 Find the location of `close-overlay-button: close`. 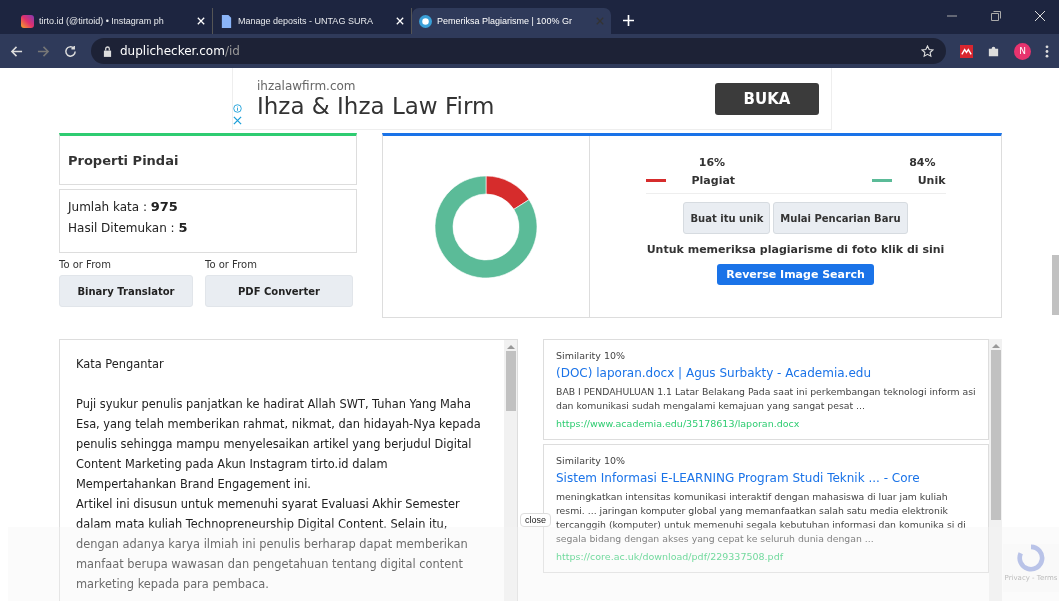

close-overlay-button: close is located at coordinates (535, 520).